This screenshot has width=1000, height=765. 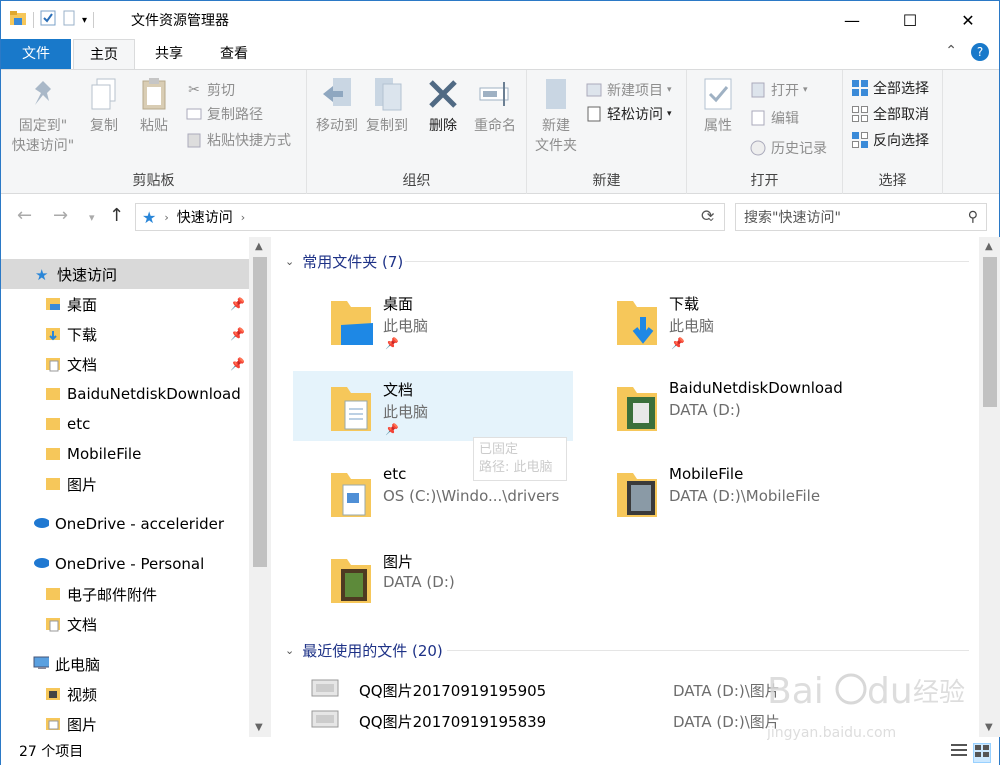 I want to click on properties-button: 属性, so click(x=718, y=106).